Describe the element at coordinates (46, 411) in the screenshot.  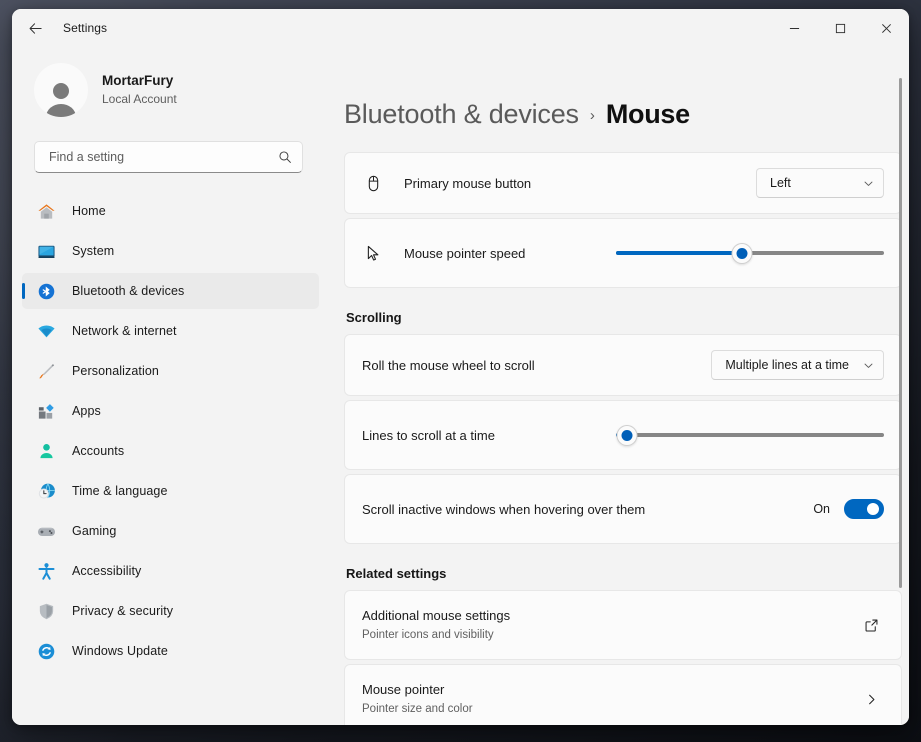
I see `apps-grid-icon` at that location.